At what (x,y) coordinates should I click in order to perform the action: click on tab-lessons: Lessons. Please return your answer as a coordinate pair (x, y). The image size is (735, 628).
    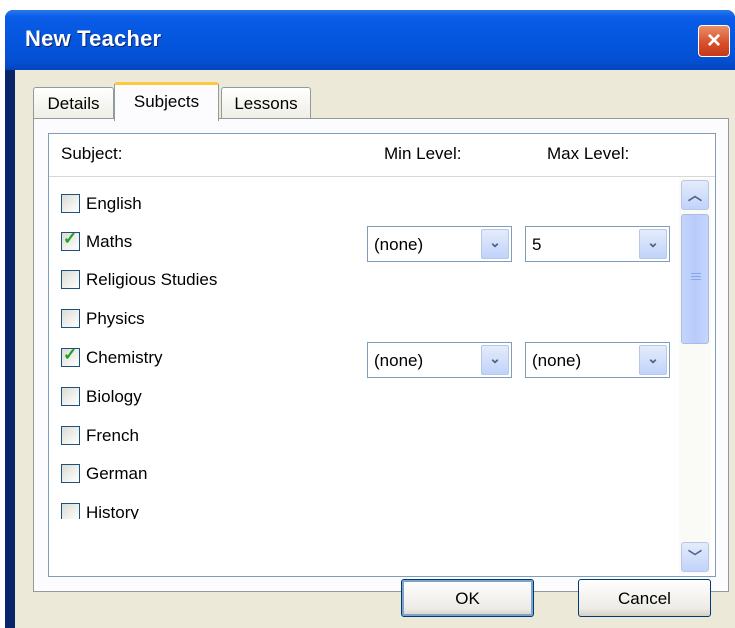
    Looking at the image, I should click on (266, 103).